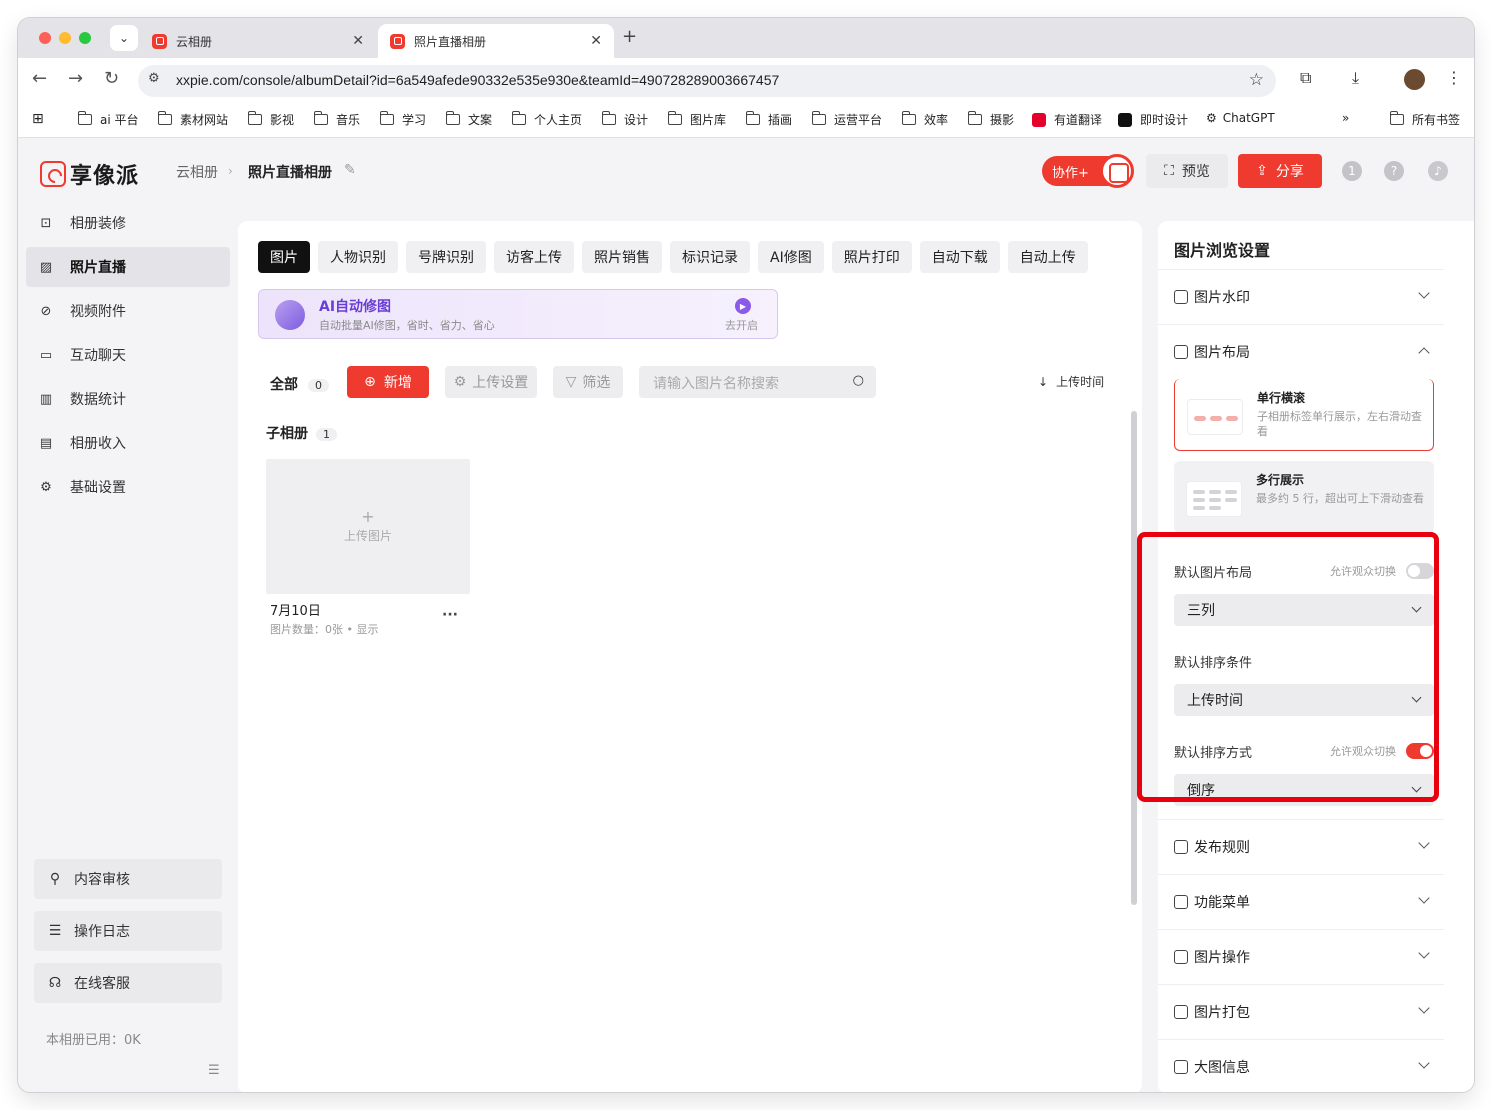  What do you see at coordinates (871, 257) in the screenshot?
I see `tab-photo-print: 照片打印` at bounding box center [871, 257].